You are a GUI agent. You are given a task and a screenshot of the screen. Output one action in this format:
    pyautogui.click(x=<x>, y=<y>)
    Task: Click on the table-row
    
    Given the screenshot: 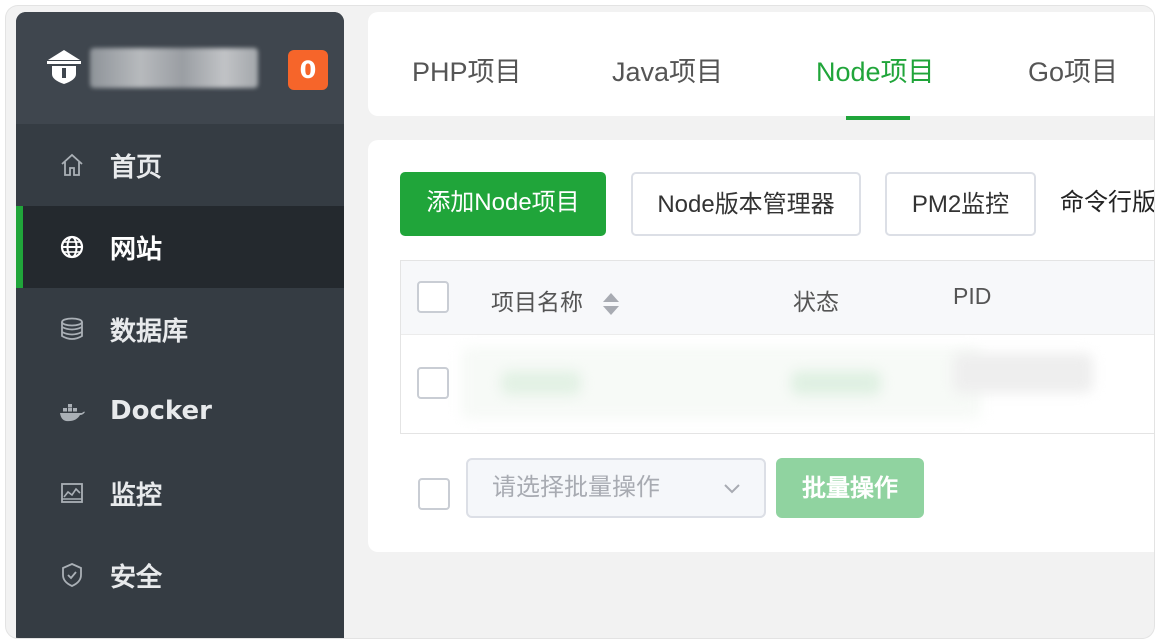 What is the action you would take?
    pyautogui.click(x=777, y=384)
    